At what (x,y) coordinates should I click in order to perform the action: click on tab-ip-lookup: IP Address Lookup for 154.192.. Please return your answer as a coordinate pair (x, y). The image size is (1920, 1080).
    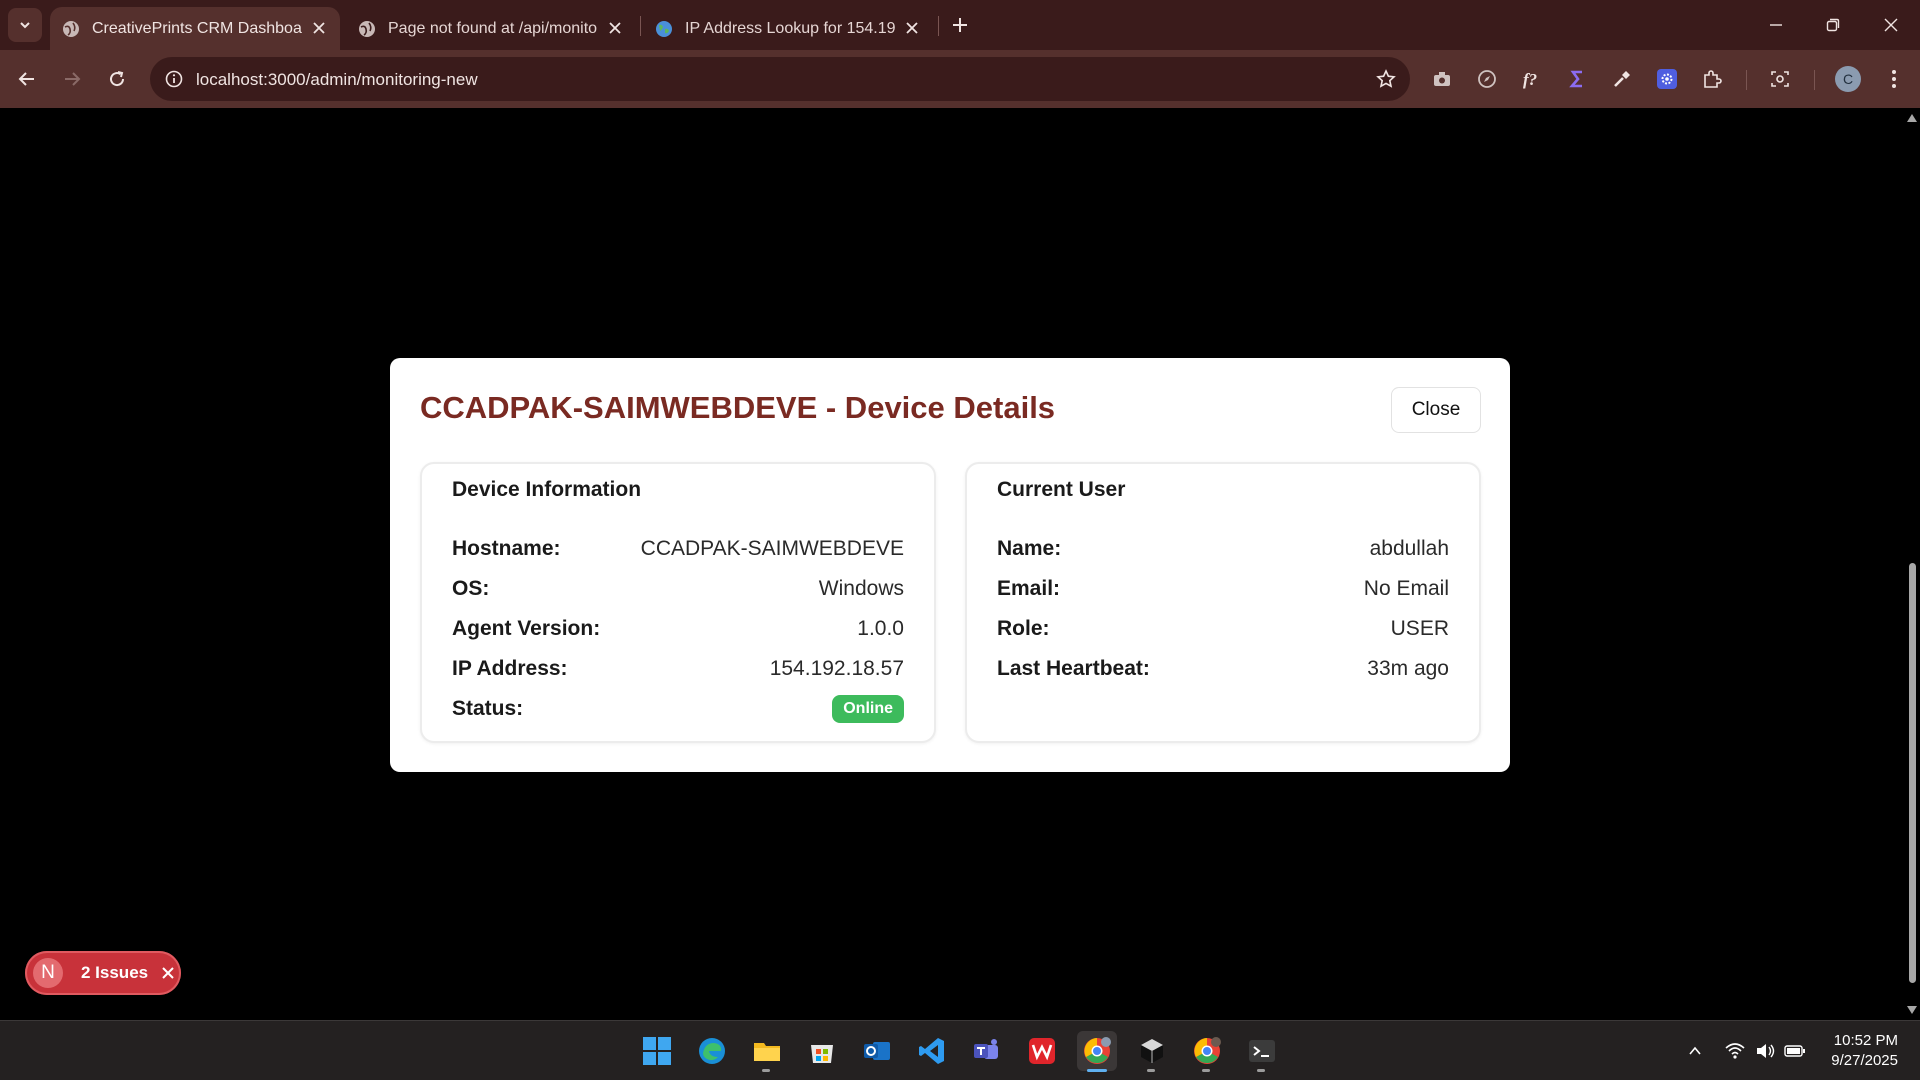
    Looking at the image, I should click on (788, 28).